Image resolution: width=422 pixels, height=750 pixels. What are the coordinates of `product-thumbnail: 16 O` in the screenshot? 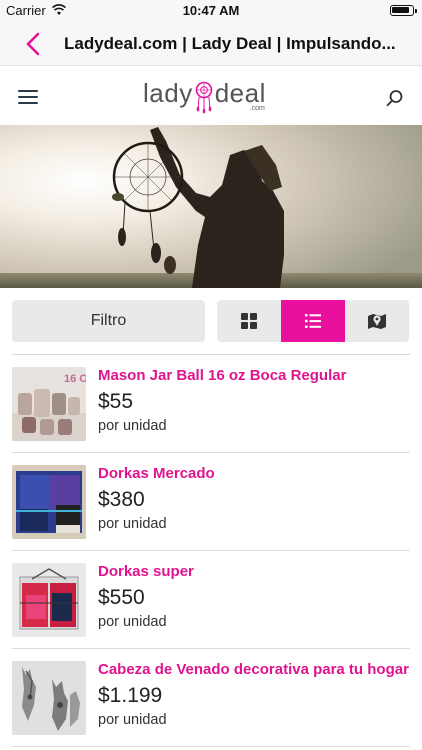 It's located at (49, 404).